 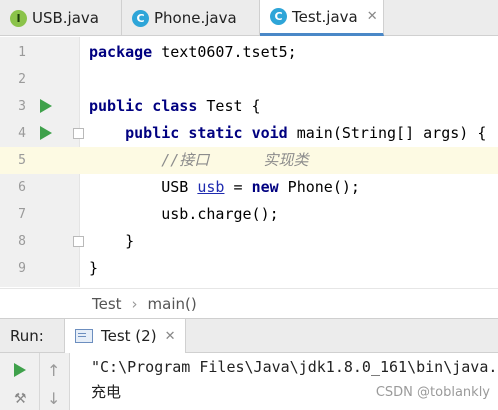 What do you see at coordinates (260, 187) in the screenshot?
I see `code-text: USB usb = new Phone();` at bounding box center [260, 187].